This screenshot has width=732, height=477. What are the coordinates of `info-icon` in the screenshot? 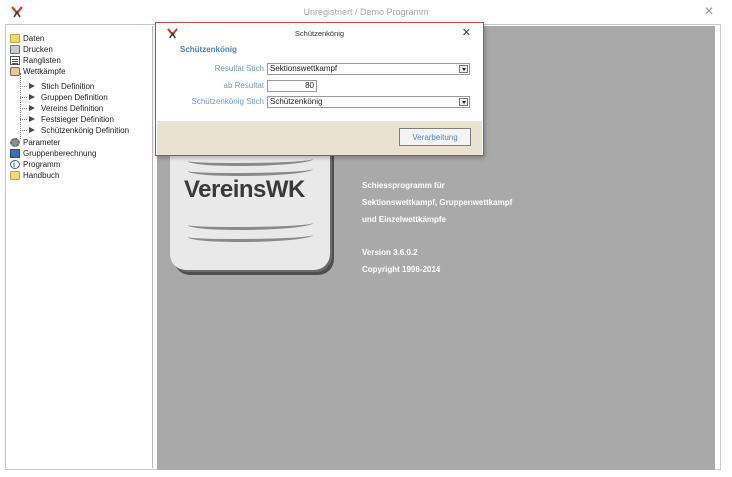 It's located at (15, 165).